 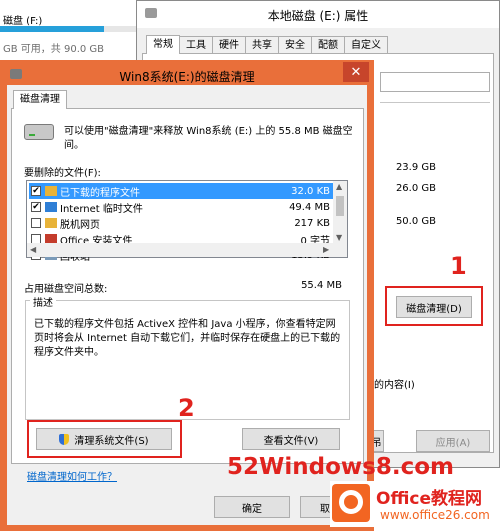 I want to click on file-name: 脱机网页, so click(x=80, y=225).